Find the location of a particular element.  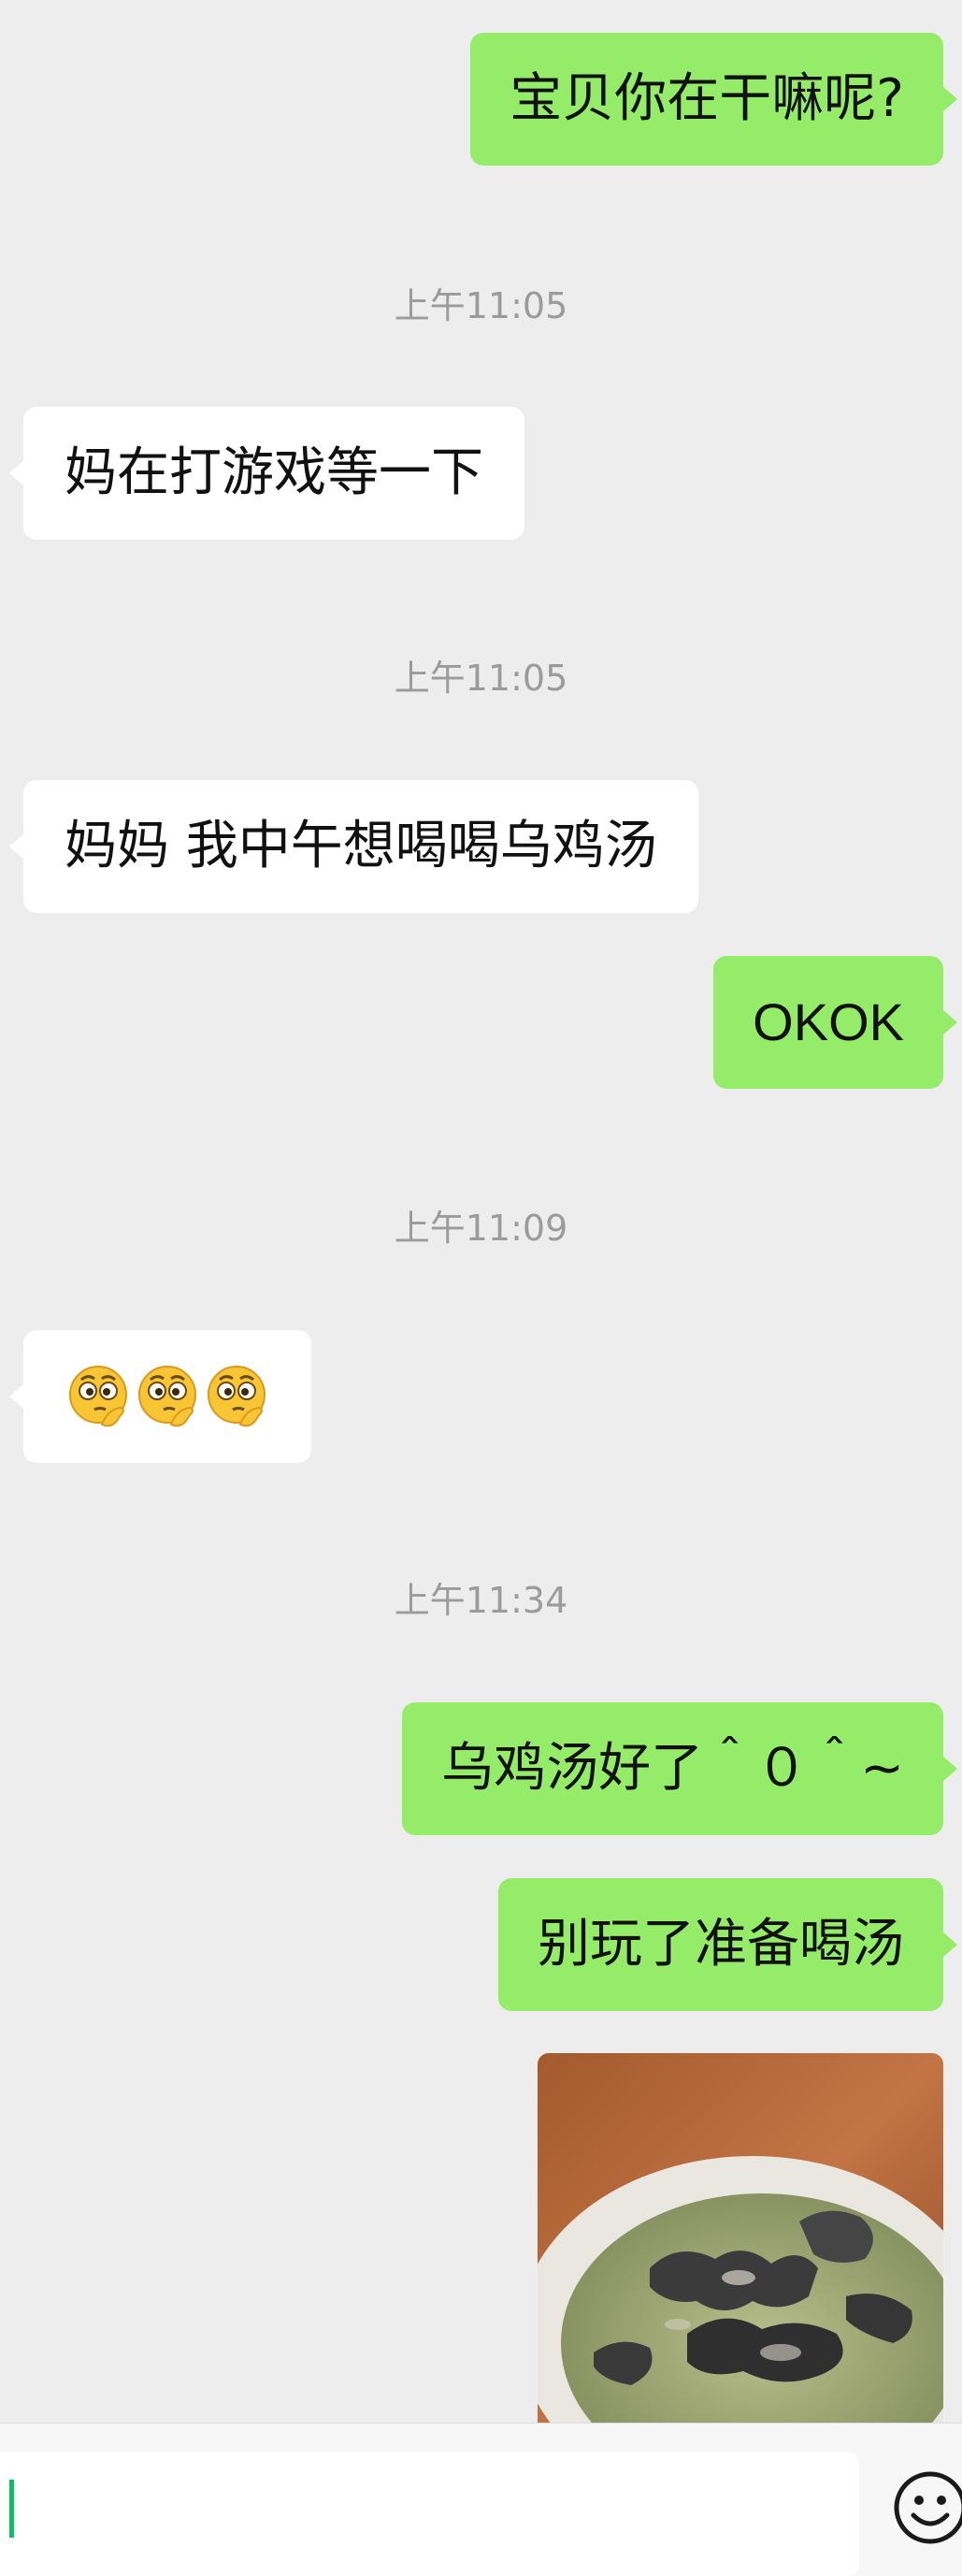

message-input-bar is located at coordinates (481, 2499).